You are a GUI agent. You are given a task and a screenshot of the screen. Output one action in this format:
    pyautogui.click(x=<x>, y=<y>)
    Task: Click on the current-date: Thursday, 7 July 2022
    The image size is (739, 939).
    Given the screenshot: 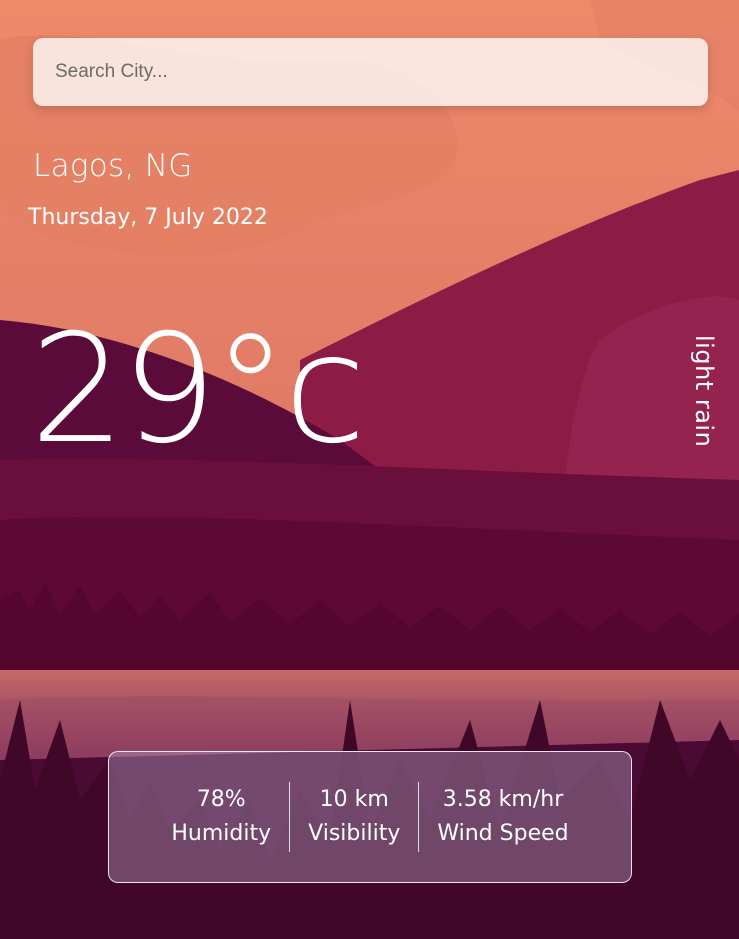 What is the action you would take?
    pyautogui.click(x=148, y=217)
    